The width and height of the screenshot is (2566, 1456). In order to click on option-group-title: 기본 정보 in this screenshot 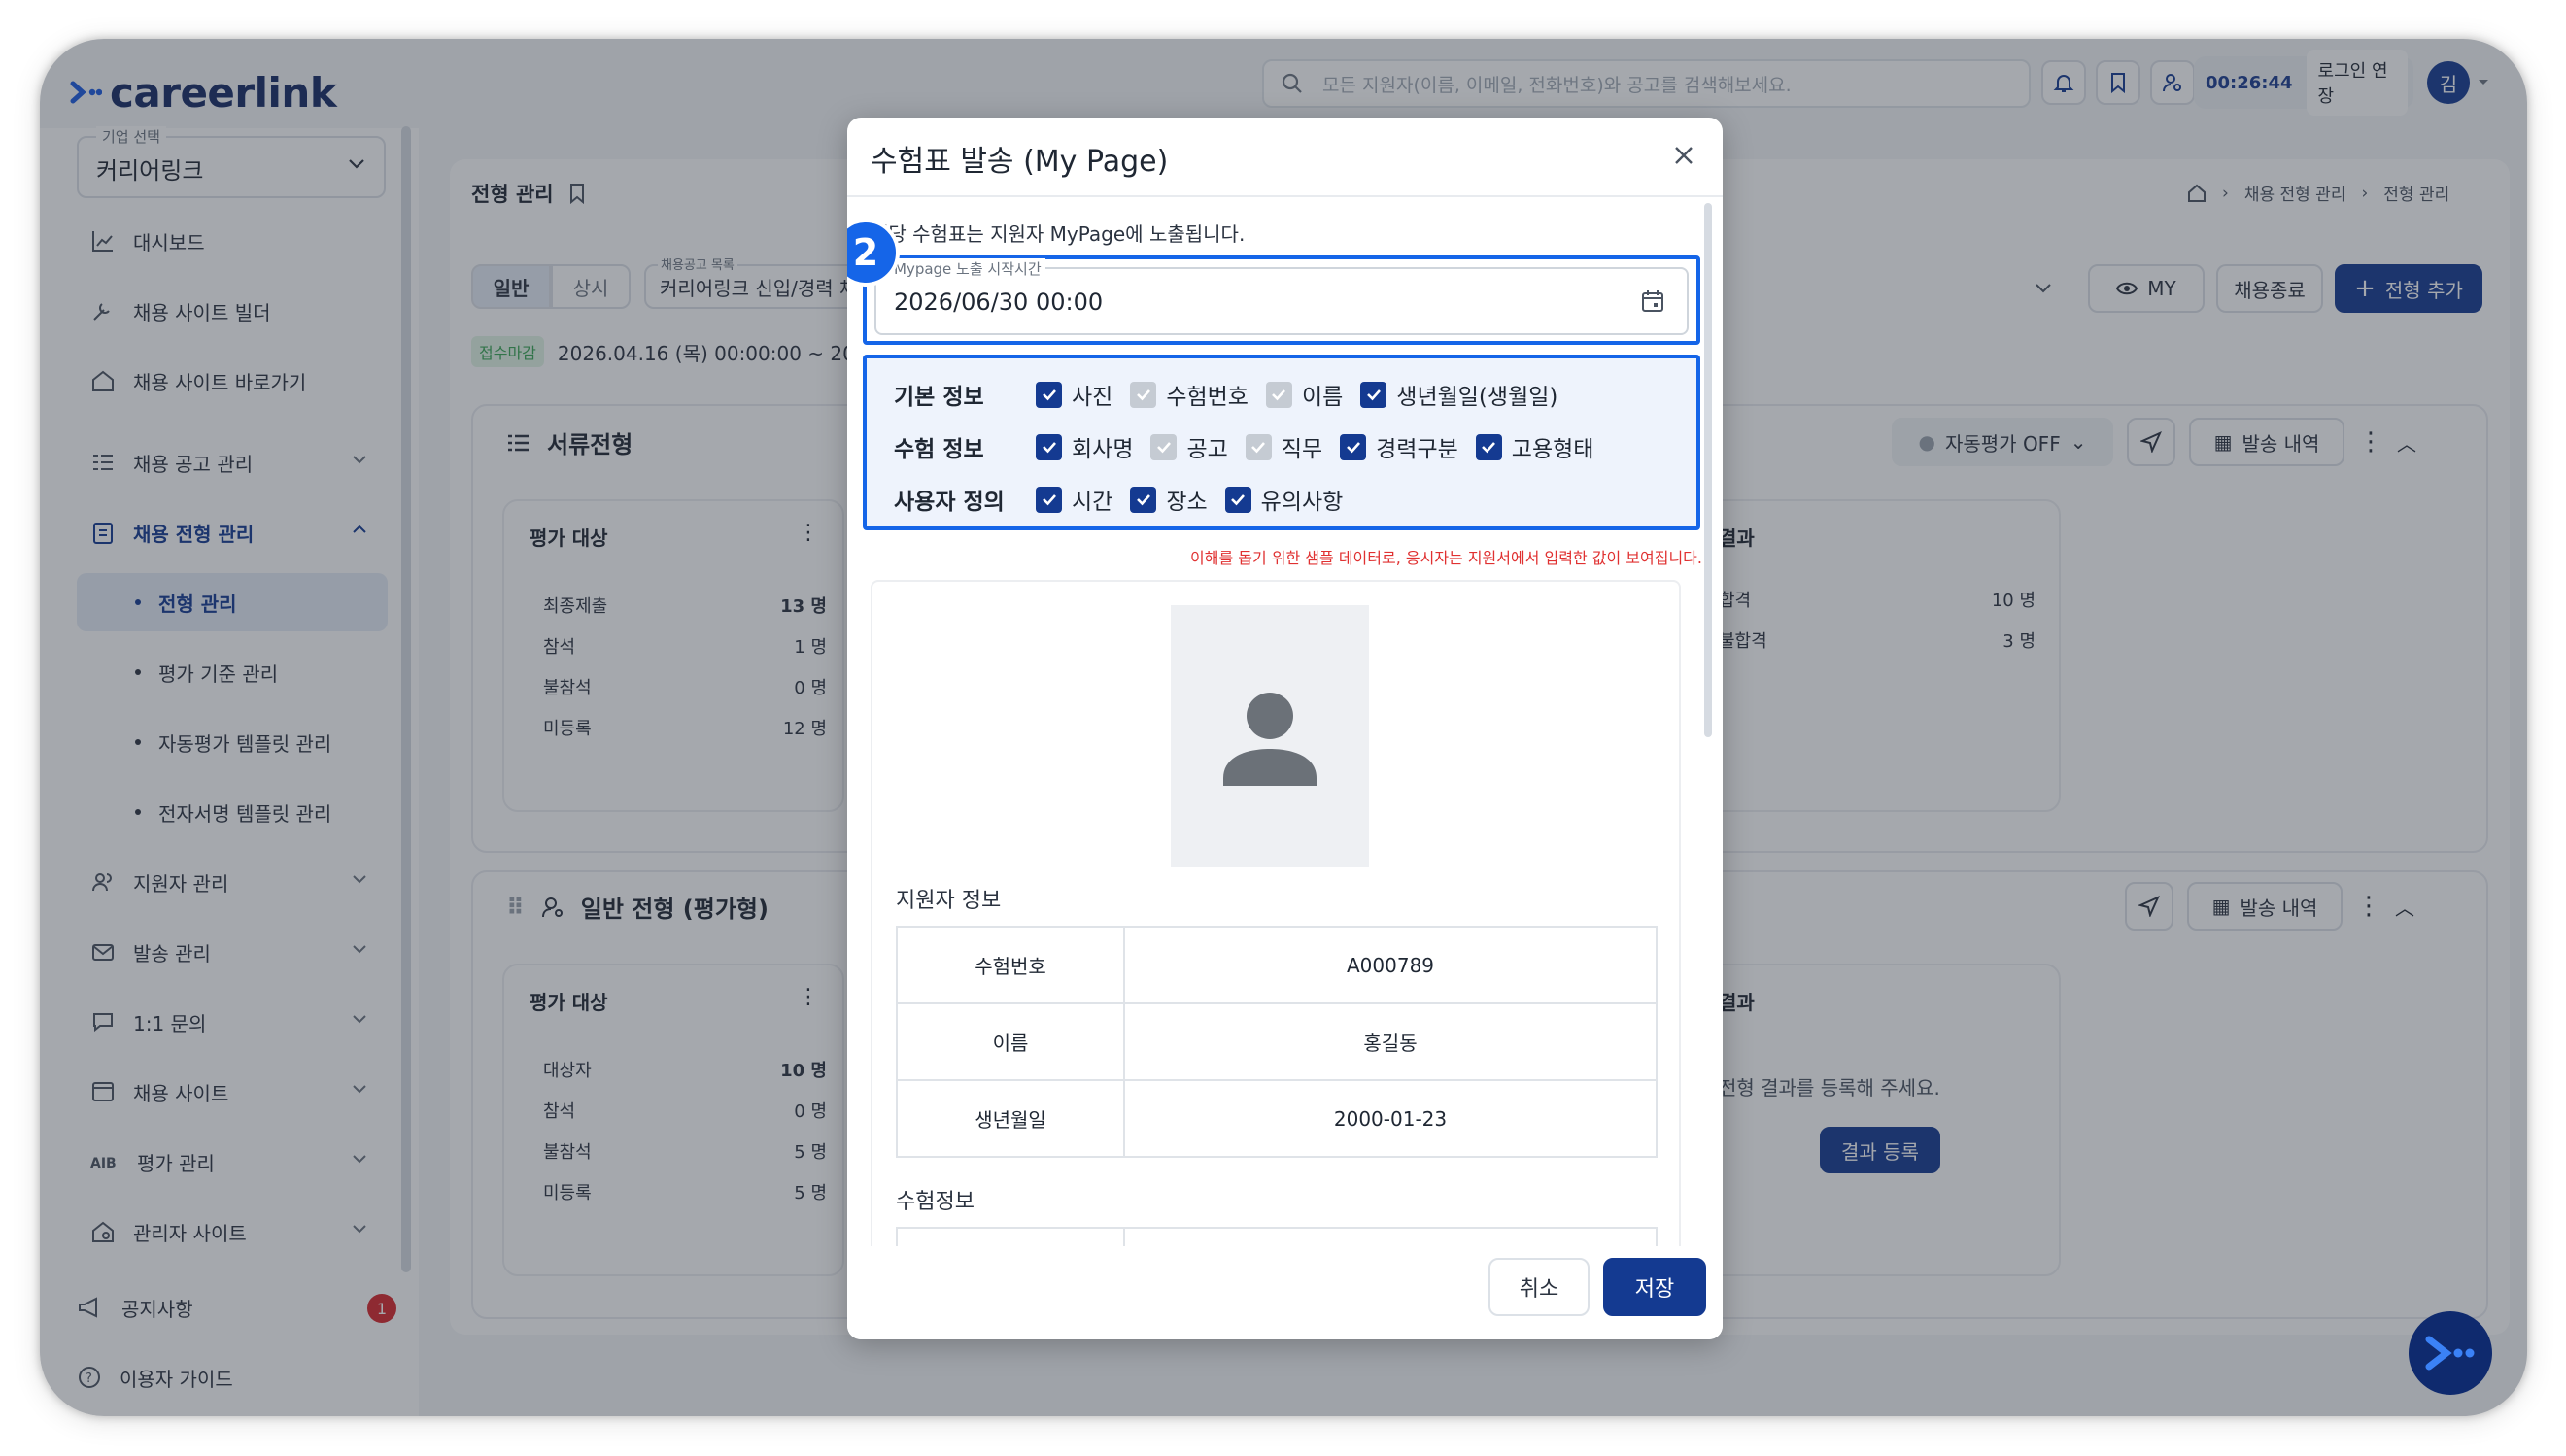, I will do `click(939, 397)`.